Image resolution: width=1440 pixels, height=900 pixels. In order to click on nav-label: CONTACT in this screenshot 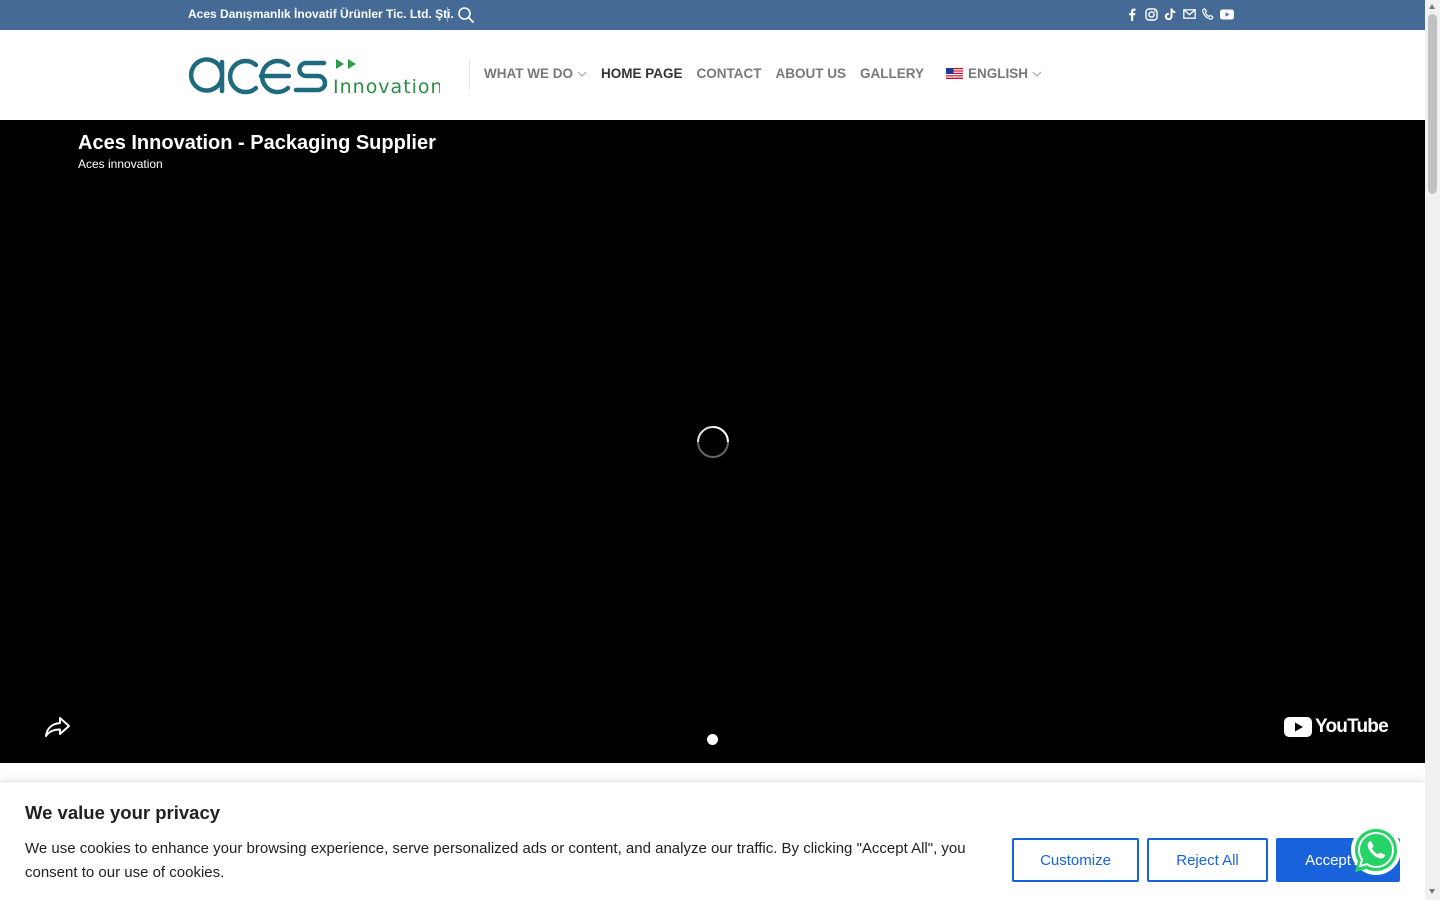, I will do `click(729, 73)`.